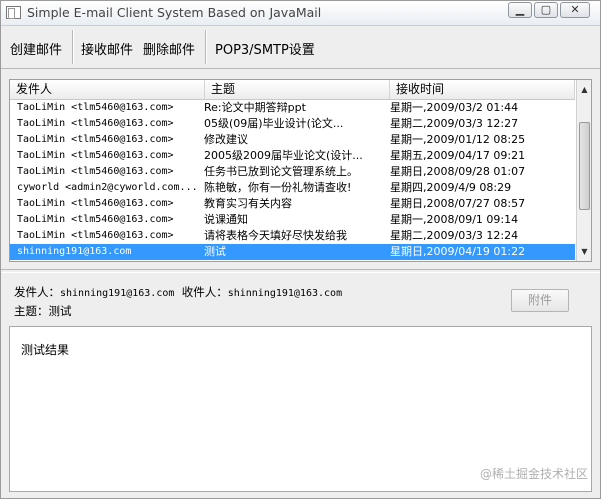  What do you see at coordinates (74, 251) in the screenshot?
I see `cell-sender: shinning191@163.com` at bounding box center [74, 251].